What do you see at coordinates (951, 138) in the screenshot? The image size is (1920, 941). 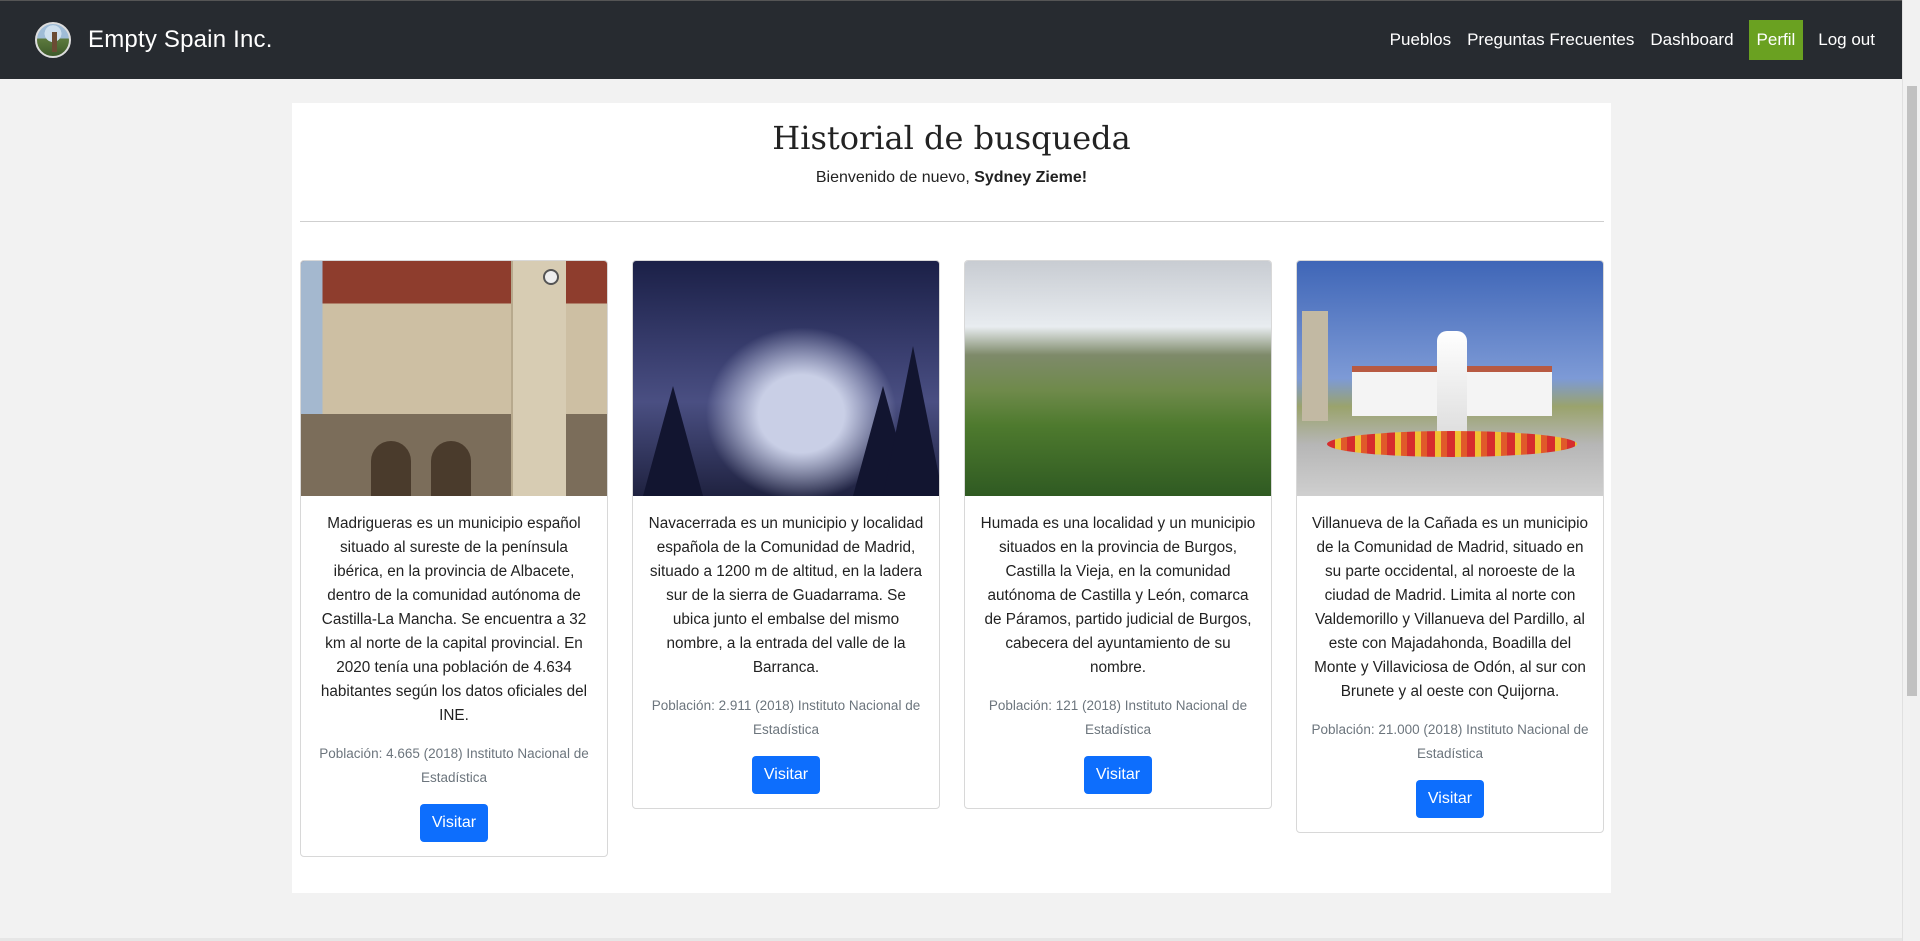 I see `page-title: Historial de busqueda` at bounding box center [951, 138].